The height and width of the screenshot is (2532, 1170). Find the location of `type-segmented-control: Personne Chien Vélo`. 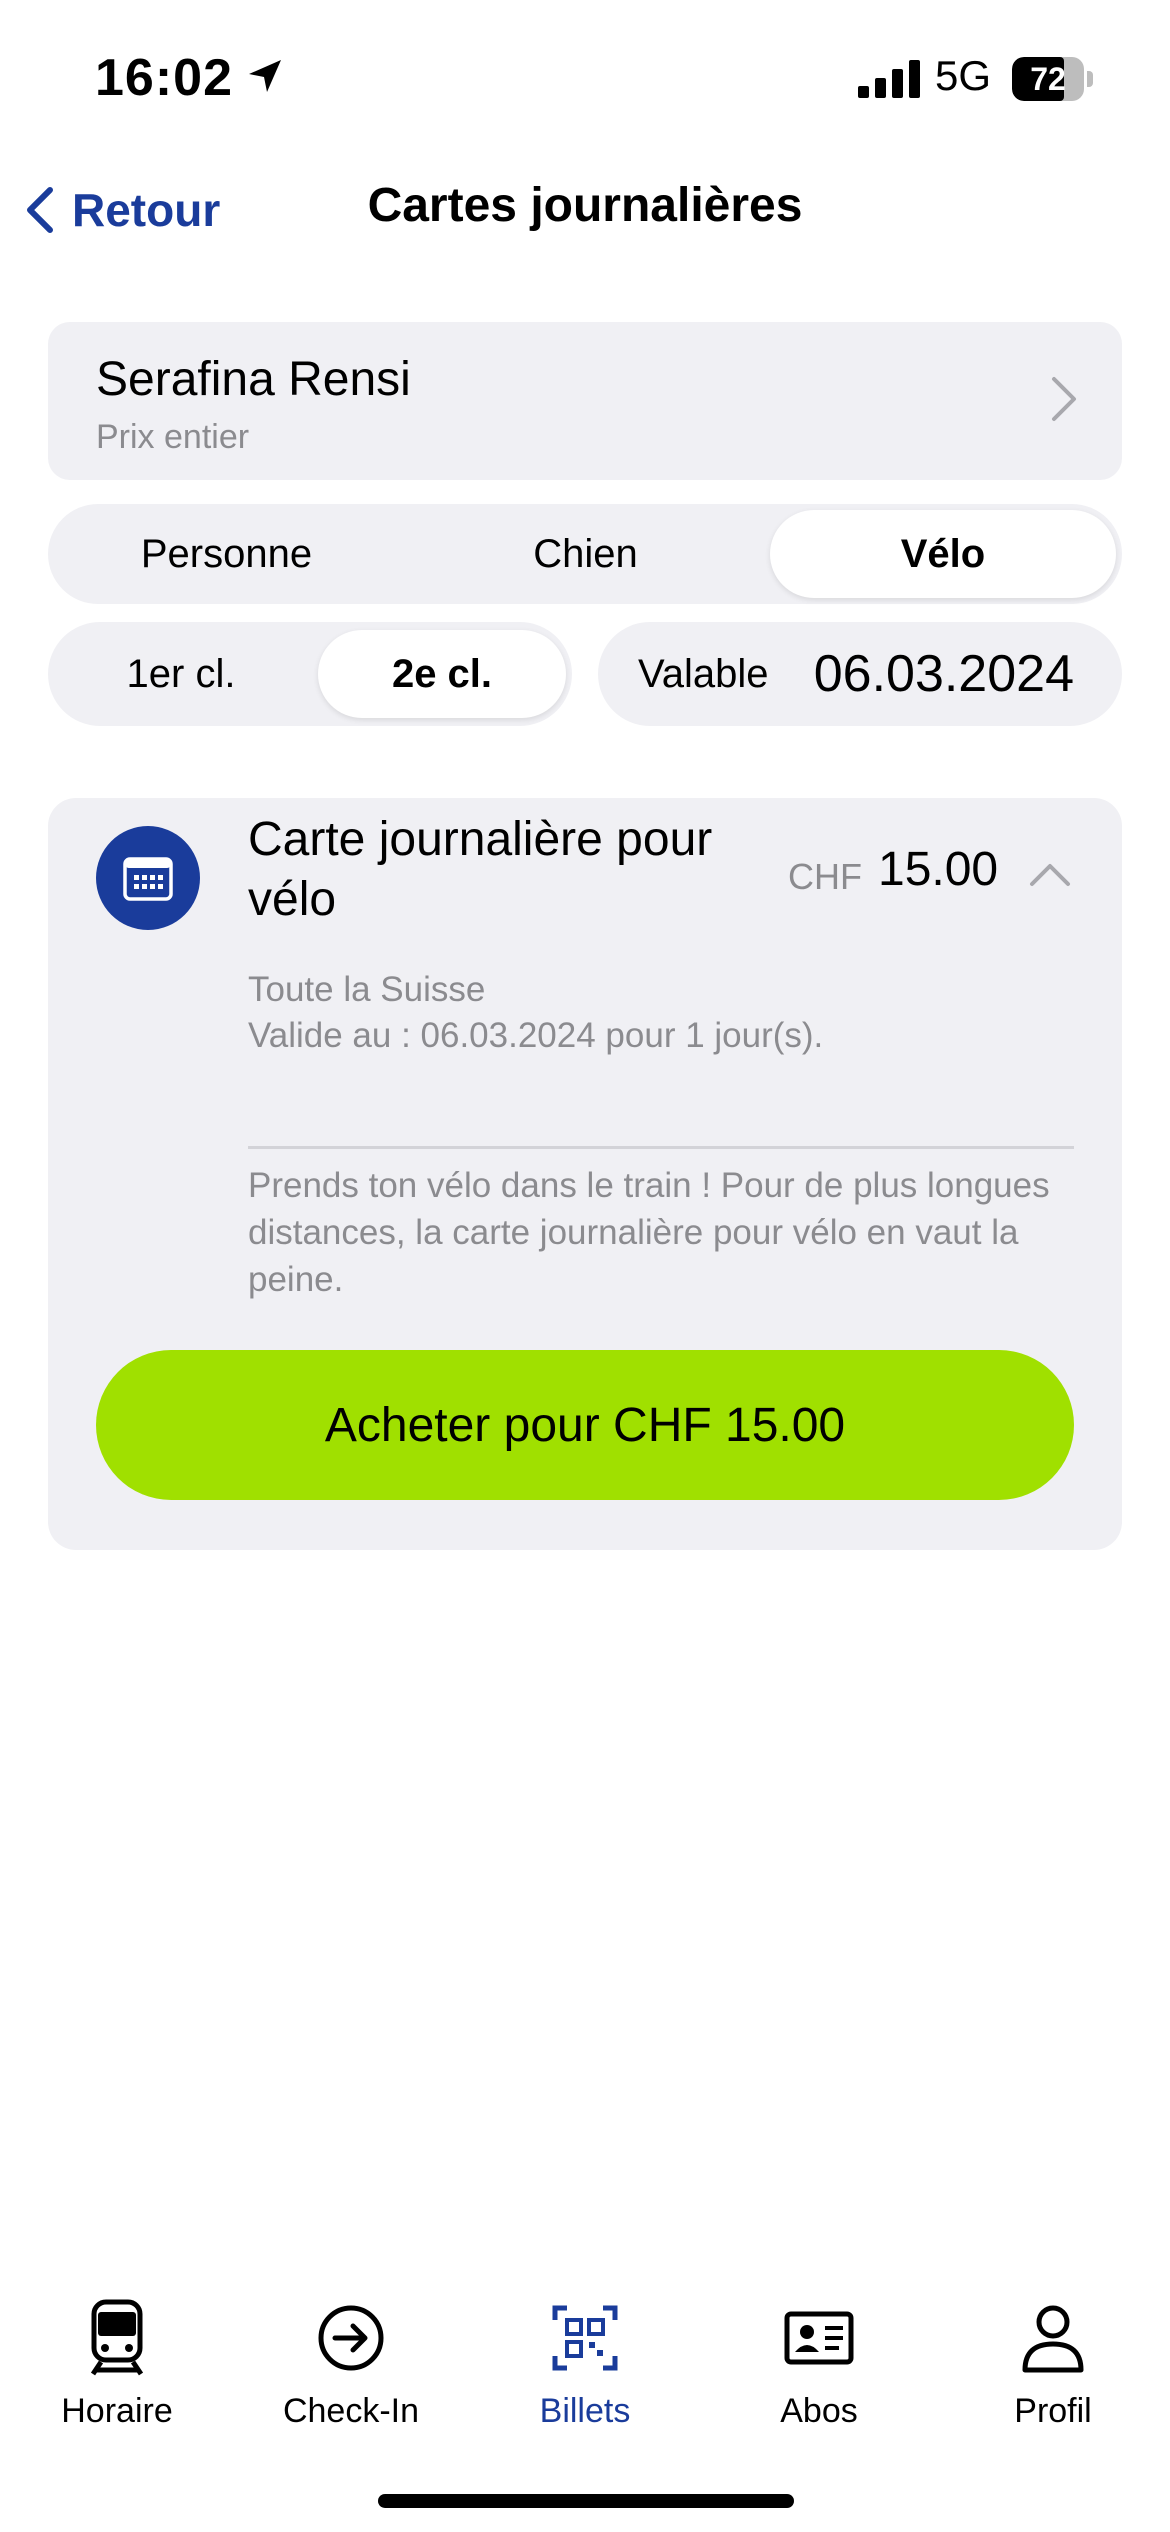

type-segmented-control: Personne Chien Vélo is located at coordinates (585, 554).